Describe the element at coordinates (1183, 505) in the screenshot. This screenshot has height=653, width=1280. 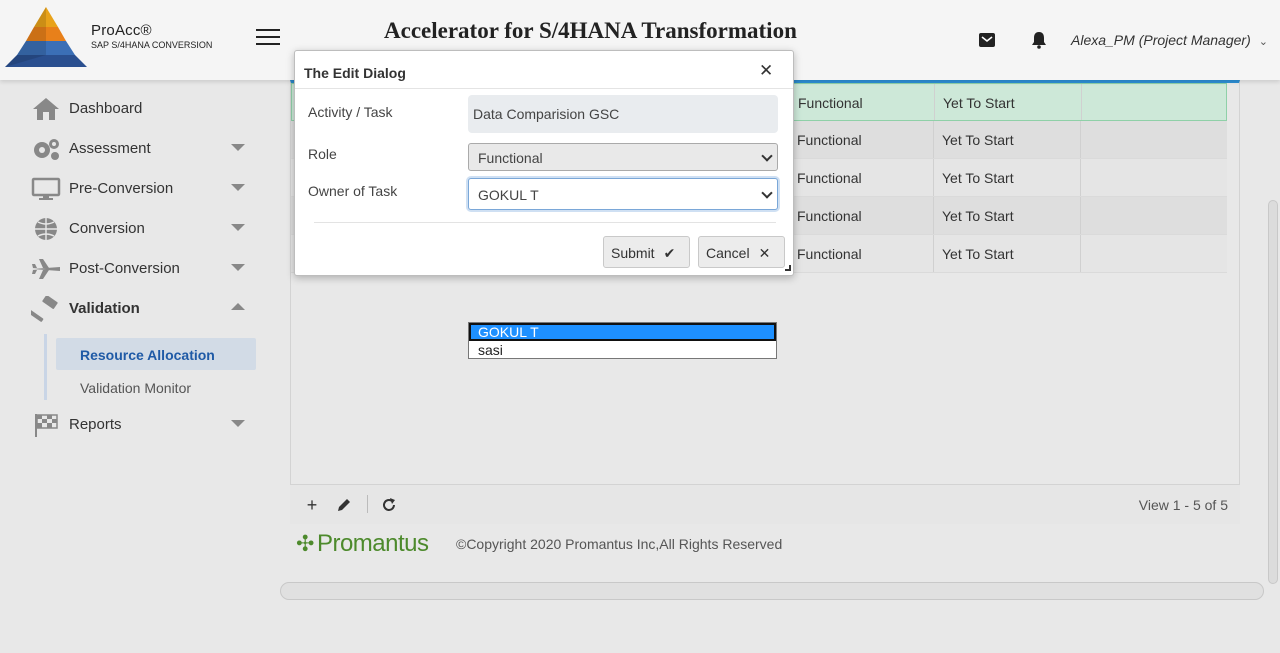
I see `pager-info: View 1 - 5 of 5` at that location.